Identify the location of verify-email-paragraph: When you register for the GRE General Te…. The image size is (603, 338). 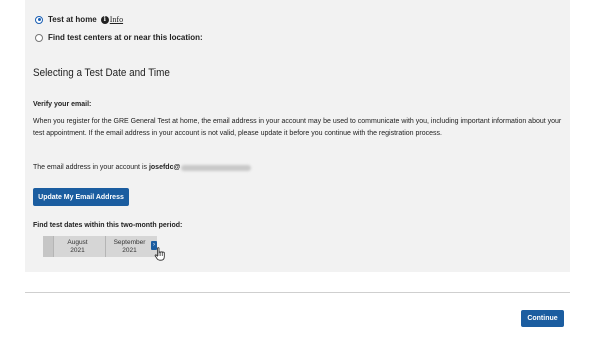
(297, 127).